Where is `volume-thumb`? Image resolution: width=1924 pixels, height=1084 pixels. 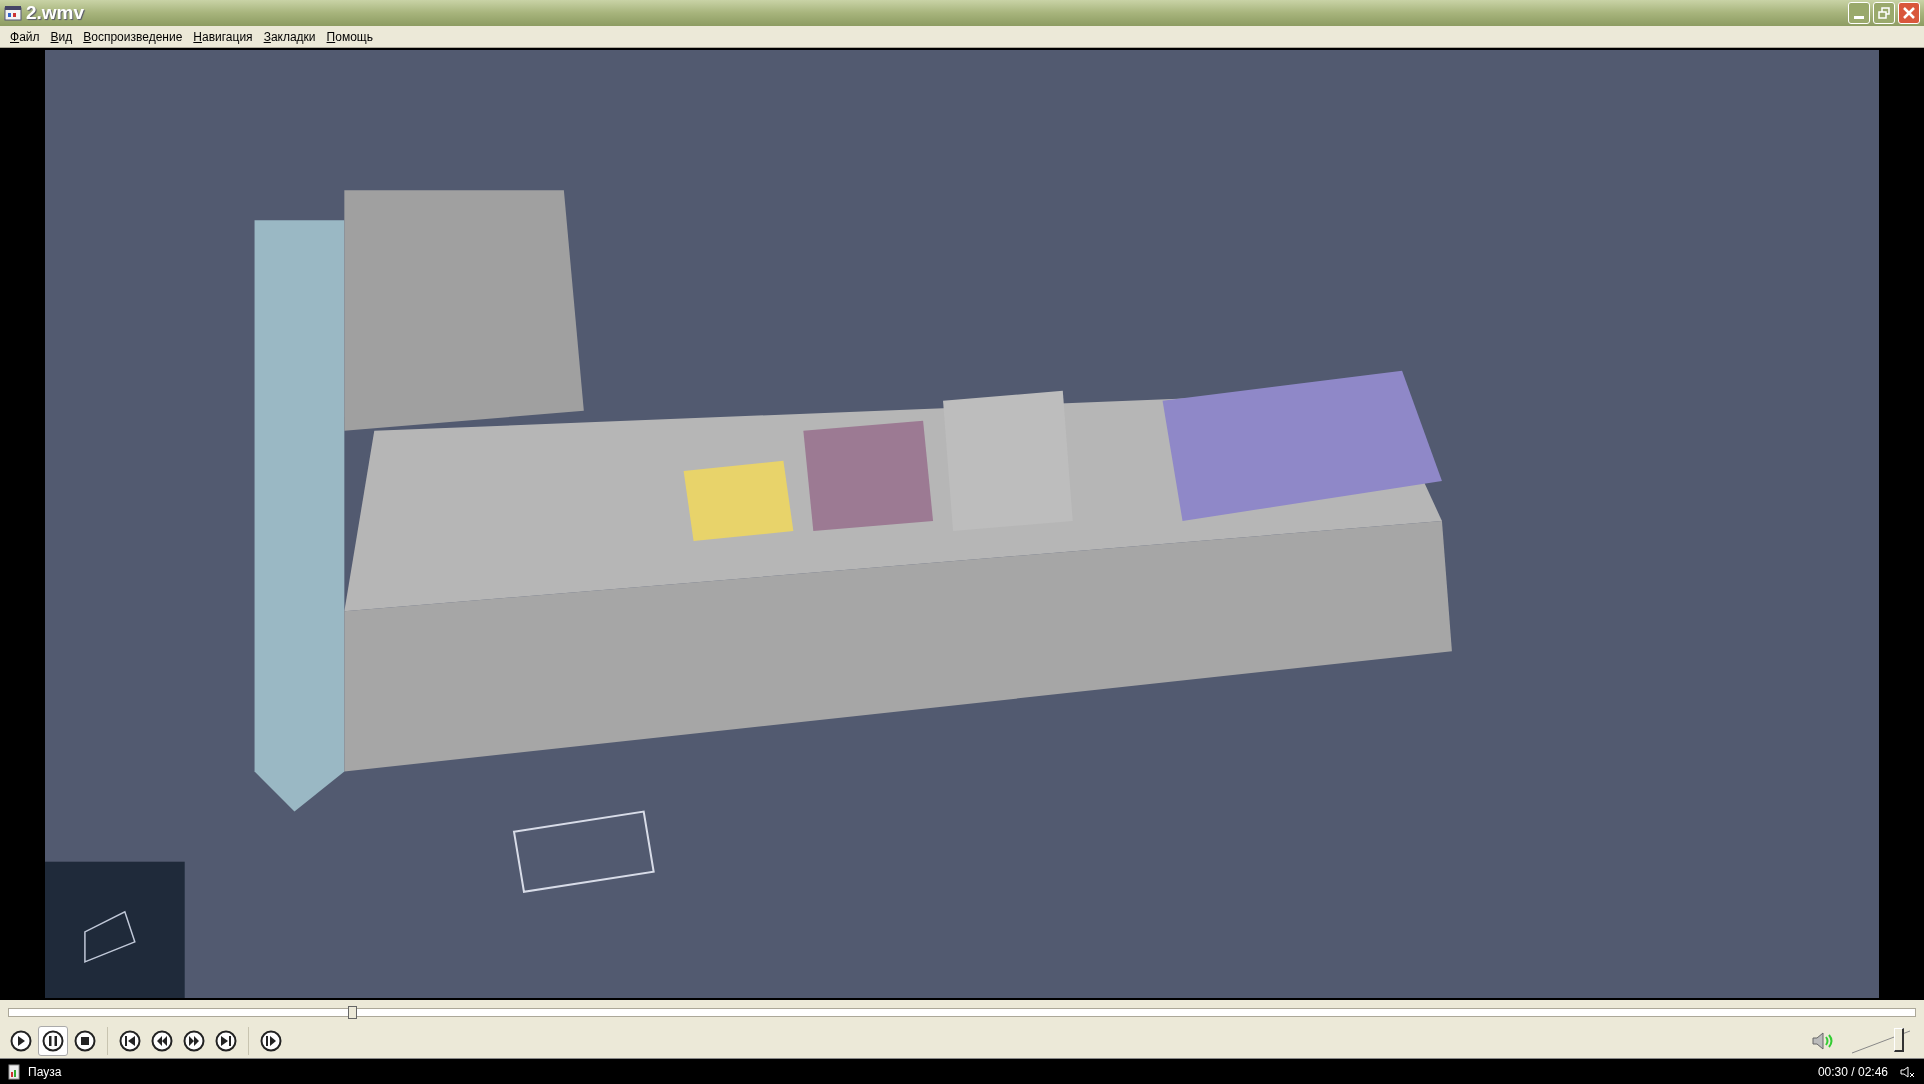 volume-thumb is located at coordinates (1898, 1040).